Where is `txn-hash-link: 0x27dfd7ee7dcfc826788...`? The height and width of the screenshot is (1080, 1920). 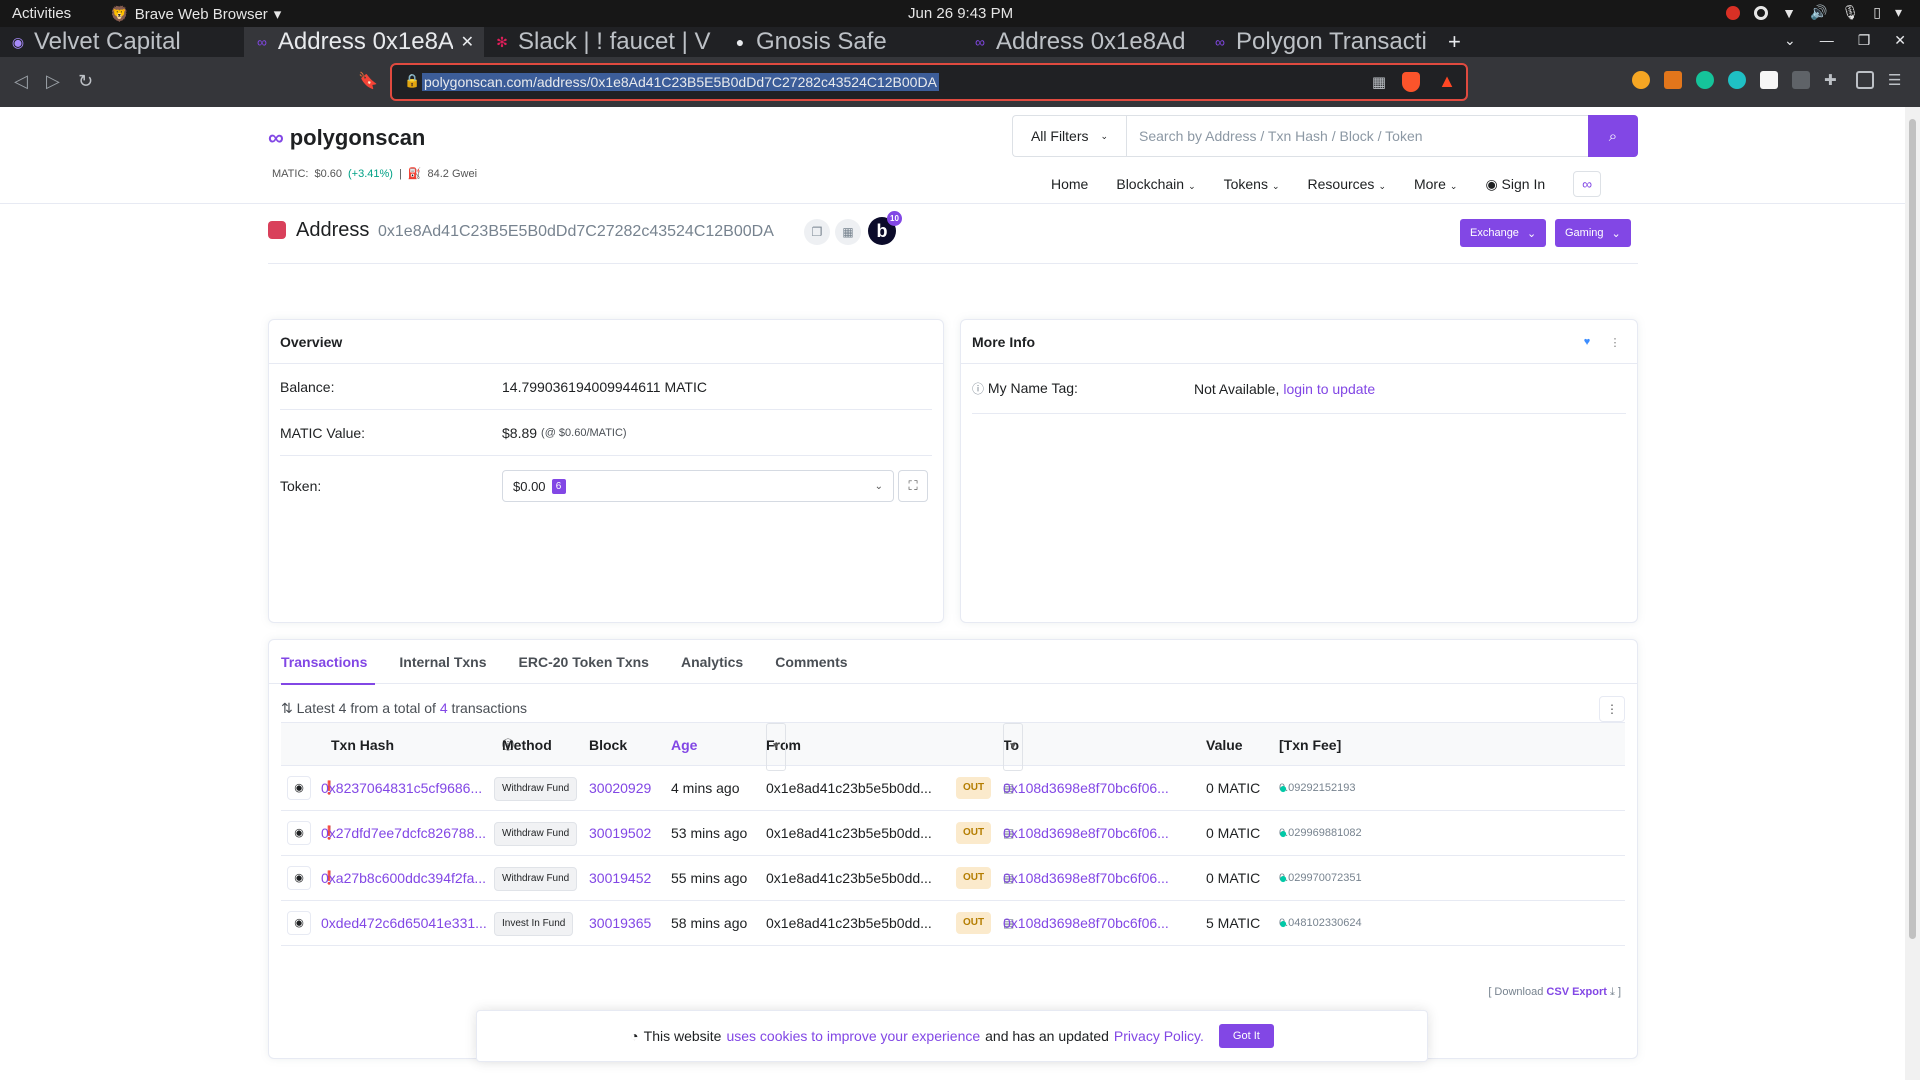
txn-hash-link: 0x27dfd7ee7dcfc826788... is located at coordinates (403, 833).